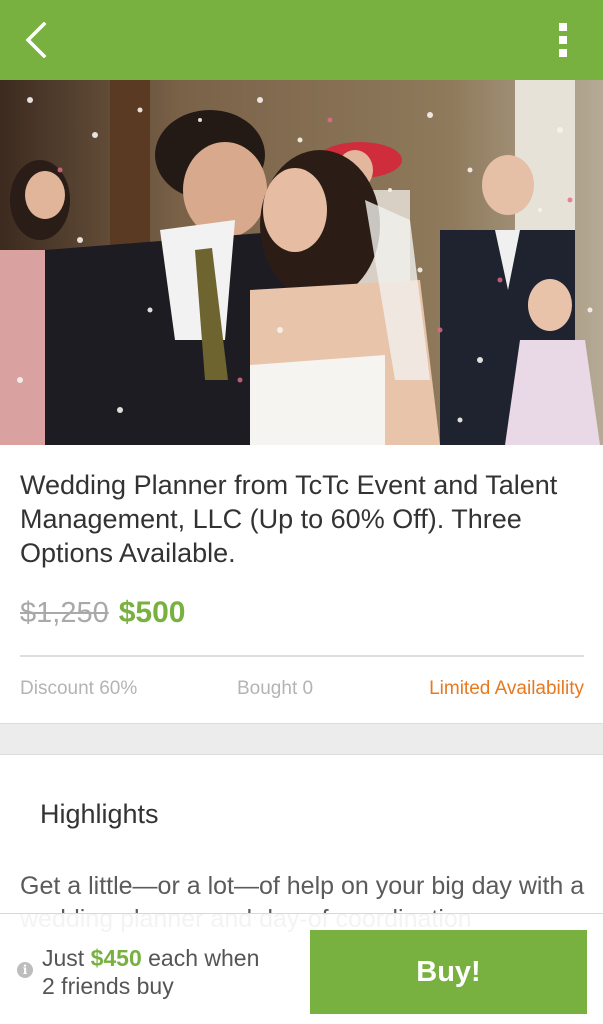  I want to click on bought-count: Bought 0, so click(275, 688).